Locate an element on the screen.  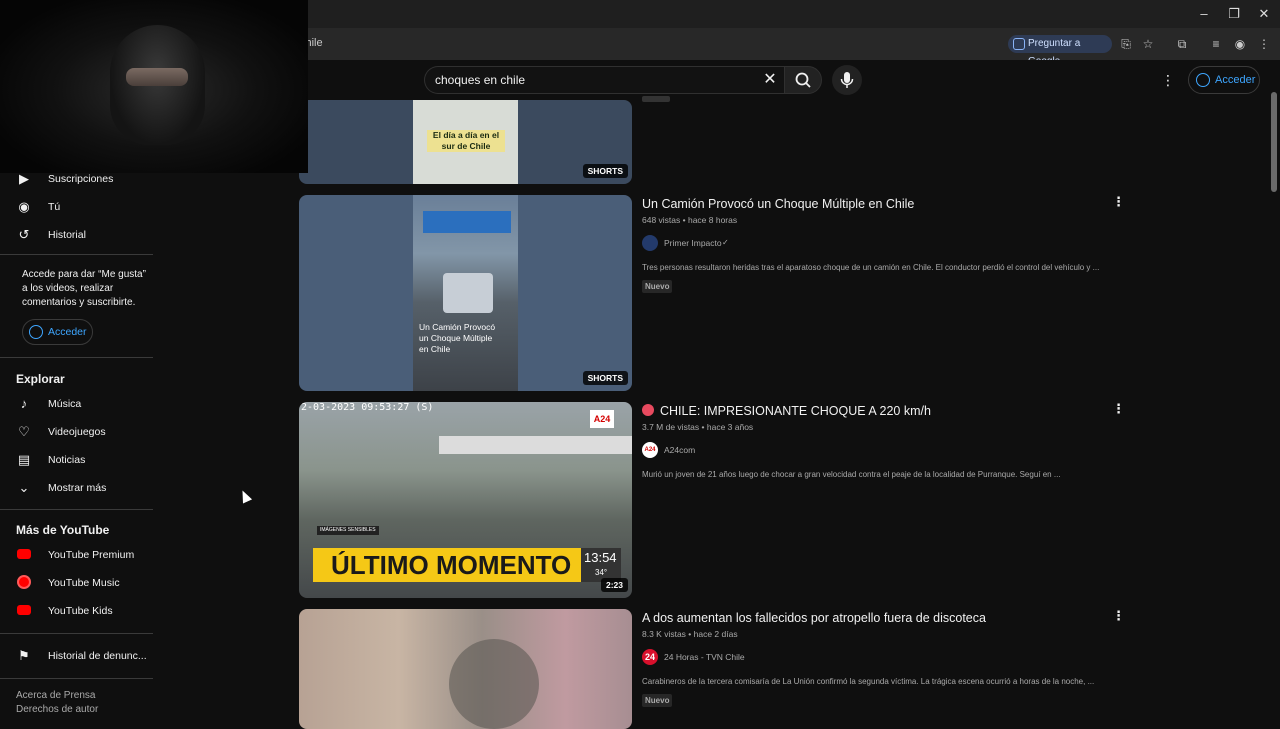
footer-links-row-1: Acerca de Prensa is located at coordinates (56, 695).